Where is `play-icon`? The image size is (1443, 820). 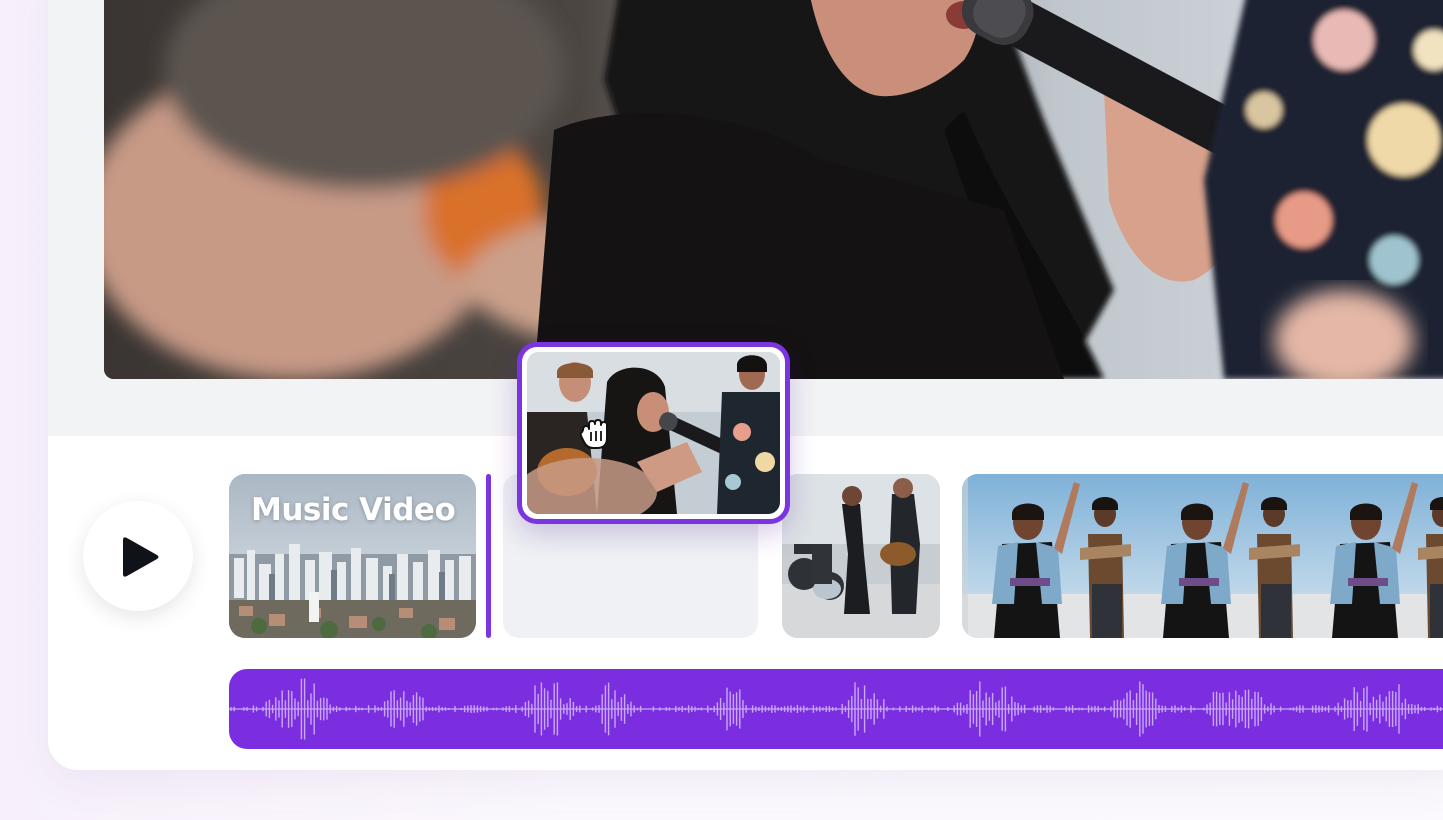 play-icon is located at coordinates (141, 557).